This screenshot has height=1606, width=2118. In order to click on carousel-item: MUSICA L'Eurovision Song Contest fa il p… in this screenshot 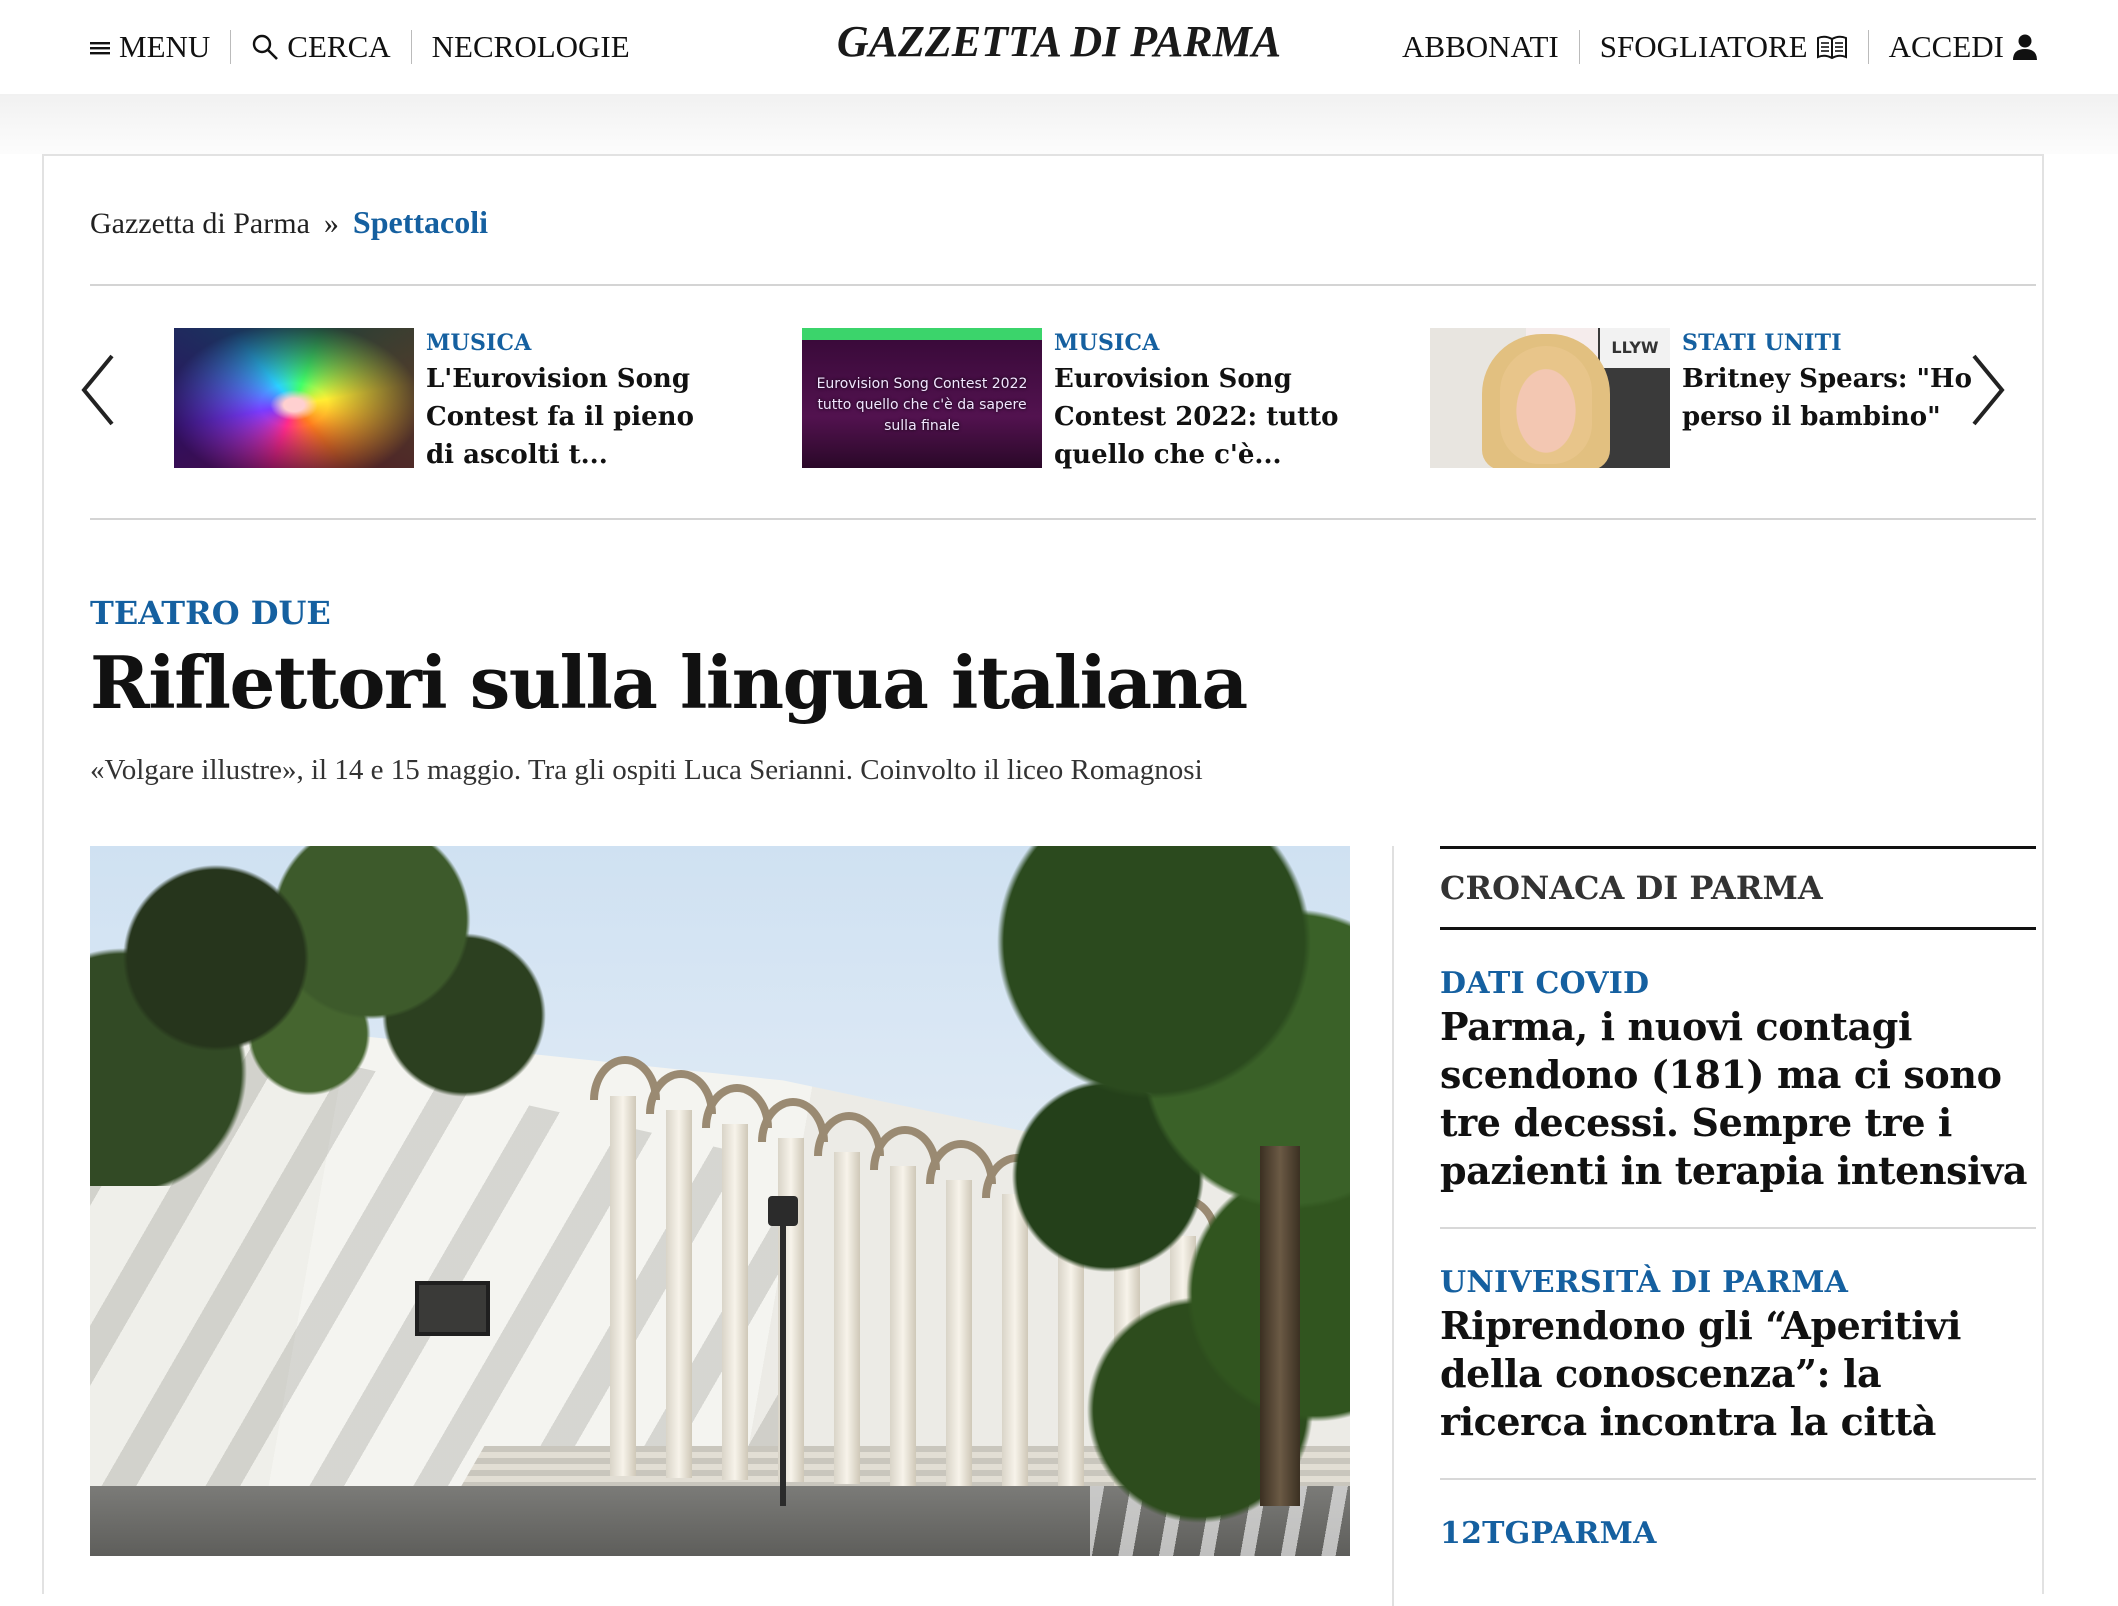, I will do `click(454, 403)`.